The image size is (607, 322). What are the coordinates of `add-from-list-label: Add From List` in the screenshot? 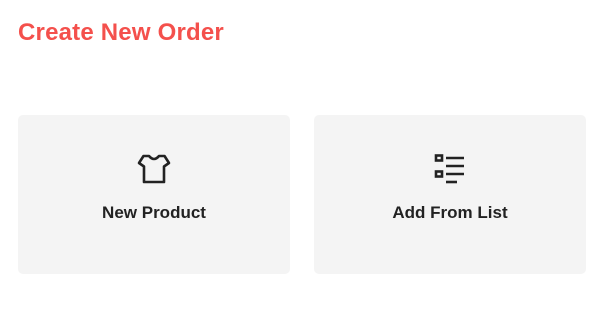 It's located at (450, 212).